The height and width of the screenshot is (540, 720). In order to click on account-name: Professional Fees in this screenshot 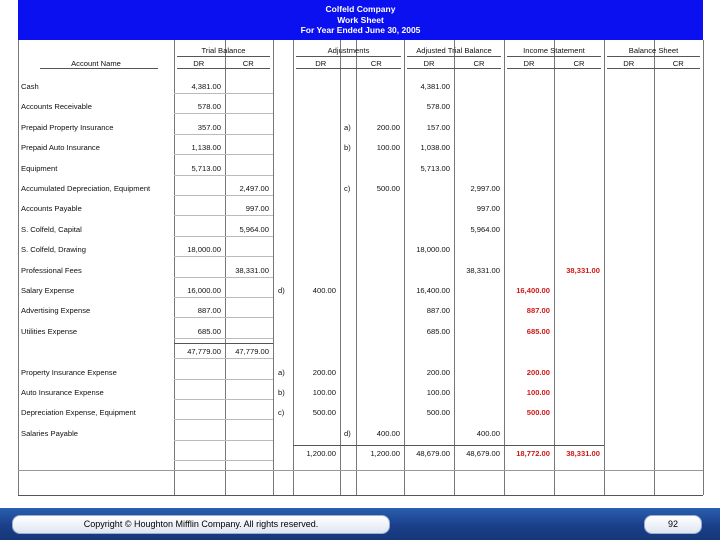, I will do `click(51, 270)`.